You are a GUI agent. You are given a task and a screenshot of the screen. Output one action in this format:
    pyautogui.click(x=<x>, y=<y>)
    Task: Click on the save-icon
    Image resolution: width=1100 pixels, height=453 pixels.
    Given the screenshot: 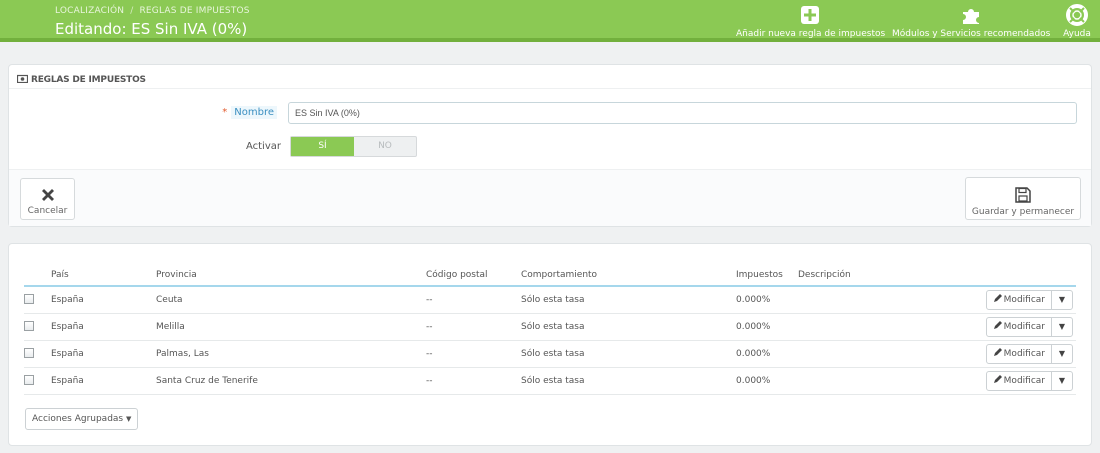 What is the action you would take?
    pyautogui.click(x=1023, y=195)
    